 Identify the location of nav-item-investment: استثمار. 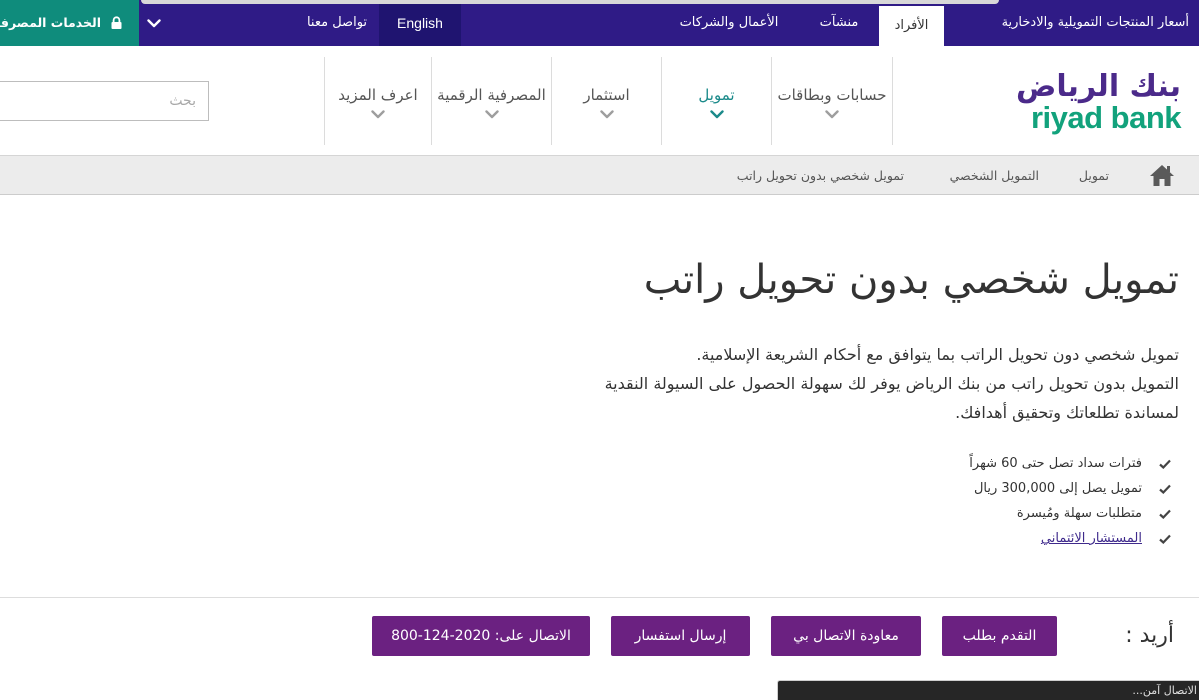
(607, 101).